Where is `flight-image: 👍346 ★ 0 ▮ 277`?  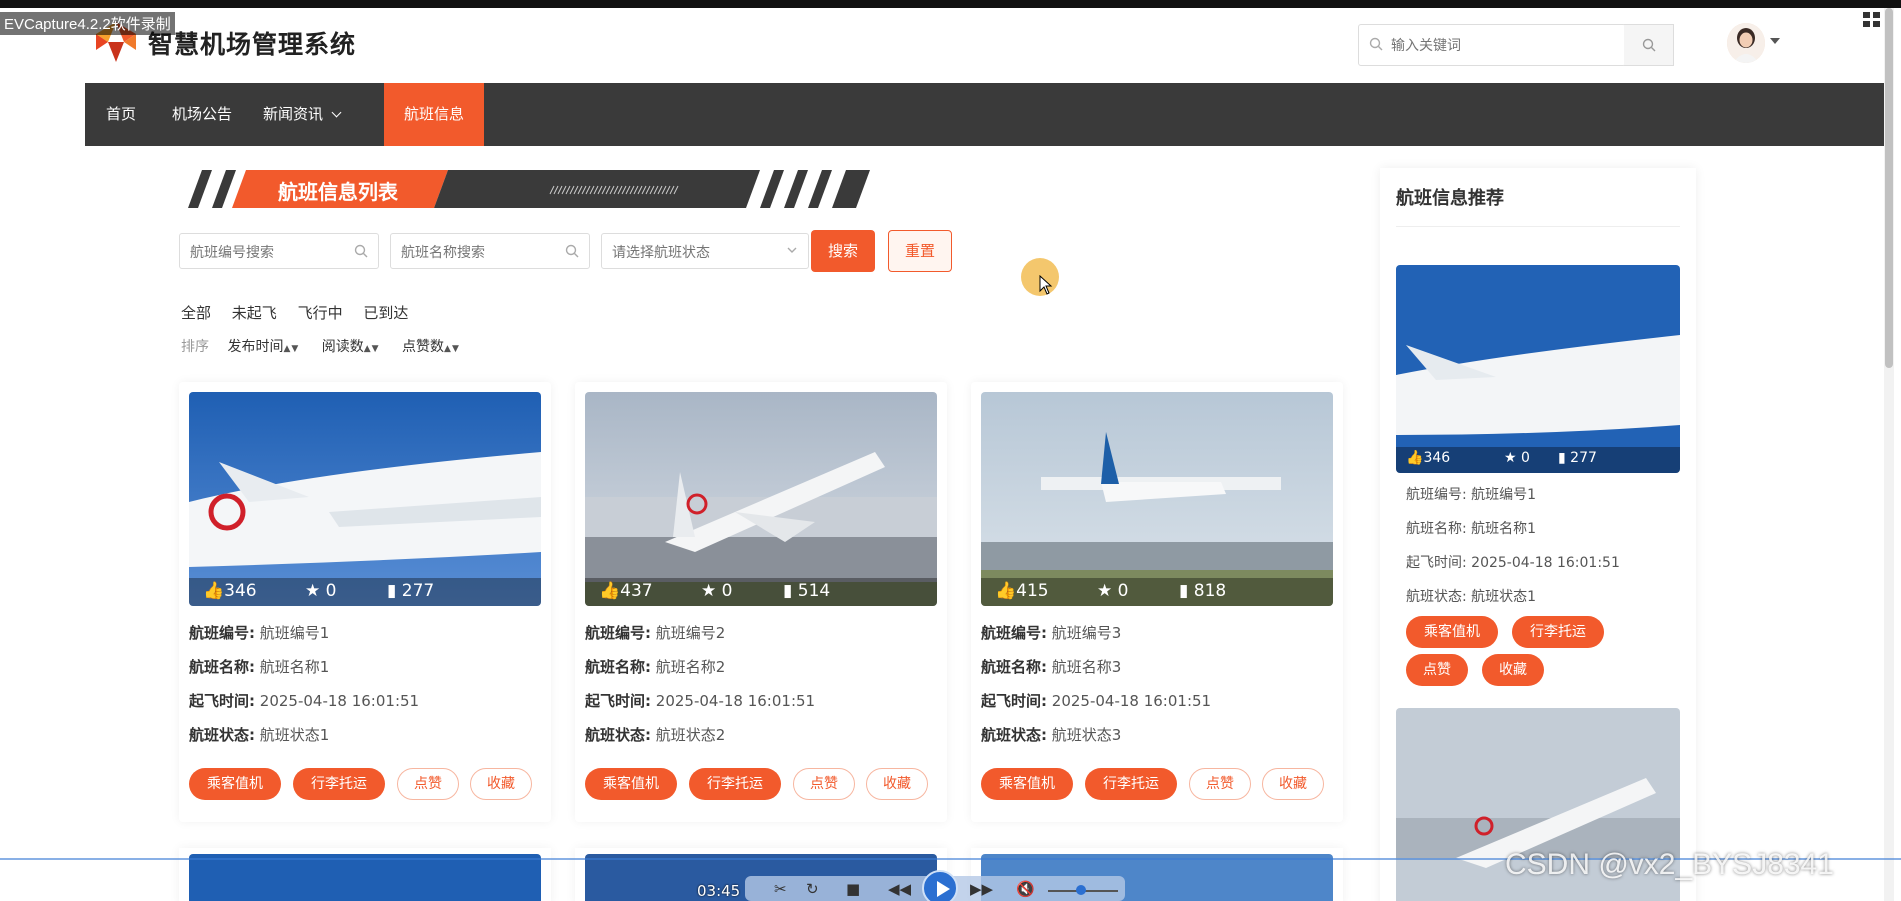
flight-image: 👍346 ★ 0 ▮ 277 is located at coordinates (365, 499).